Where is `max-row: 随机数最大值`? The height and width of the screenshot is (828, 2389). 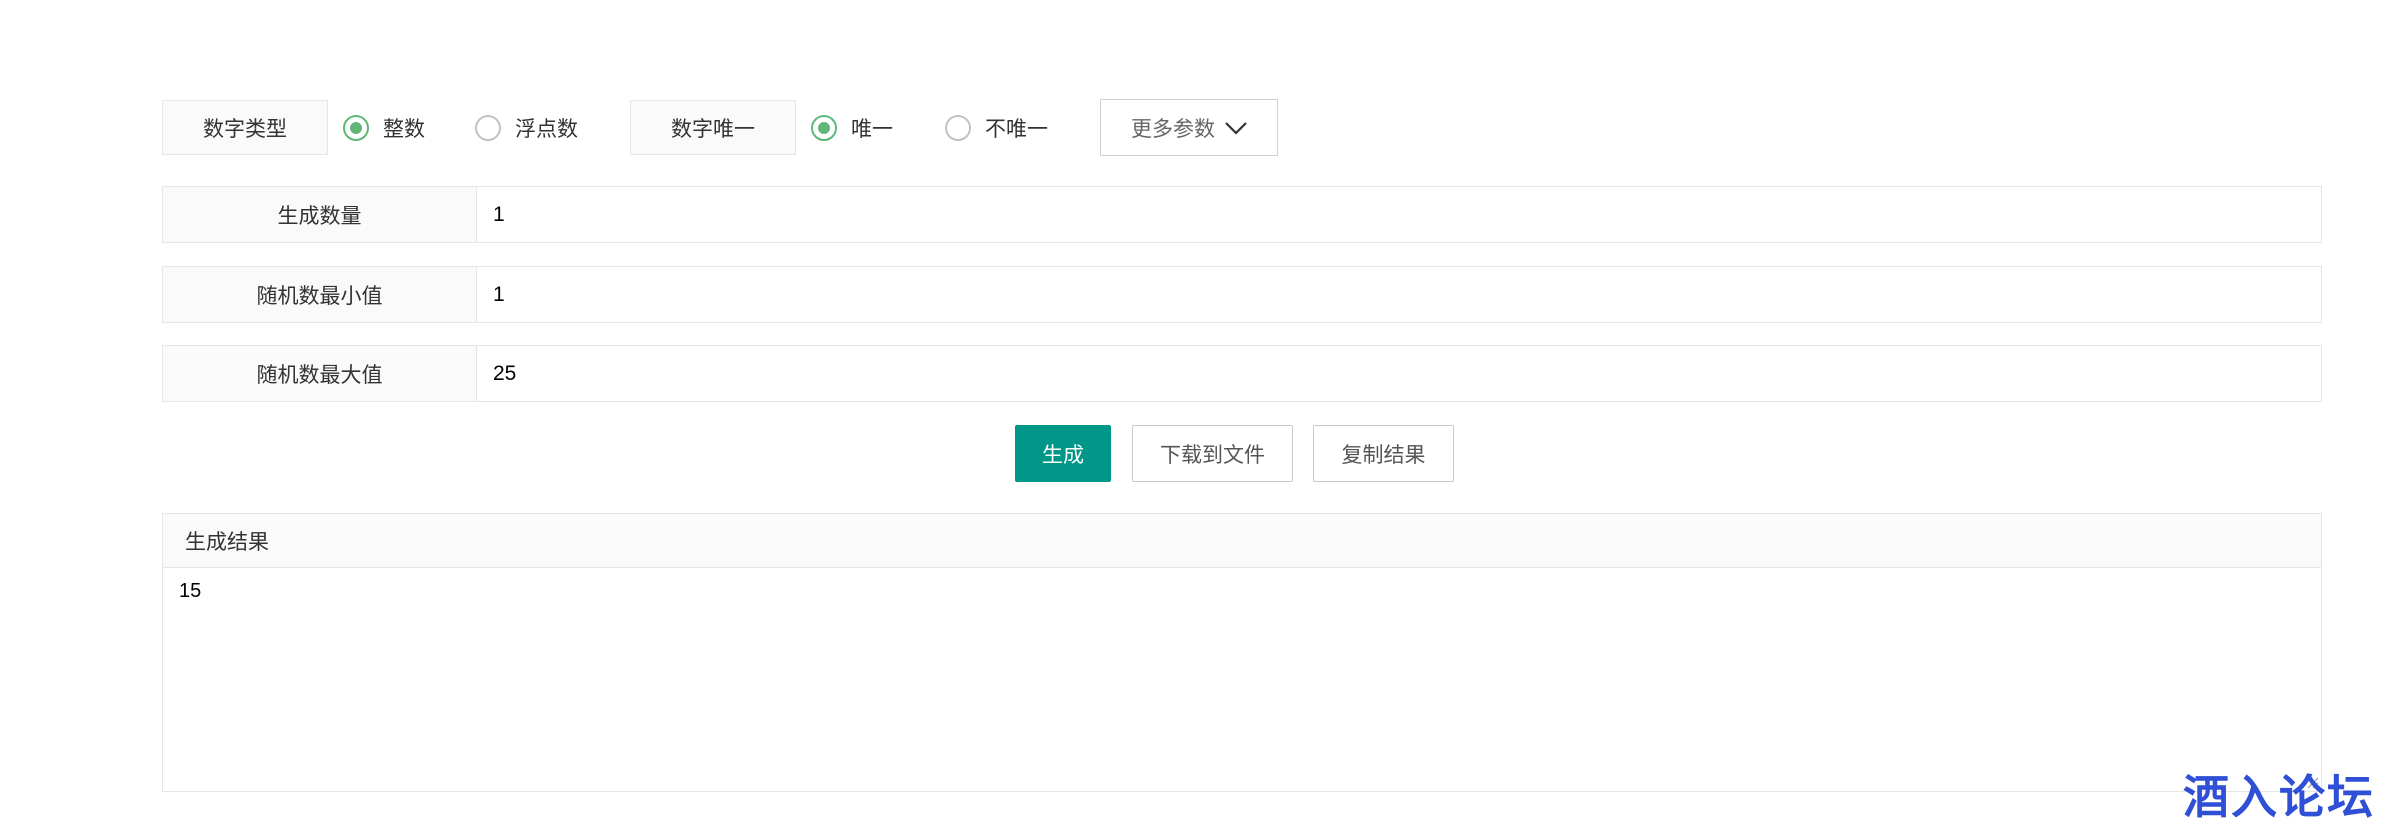 max-row: 随机数最大值 is located at coordinates (1242, 373).